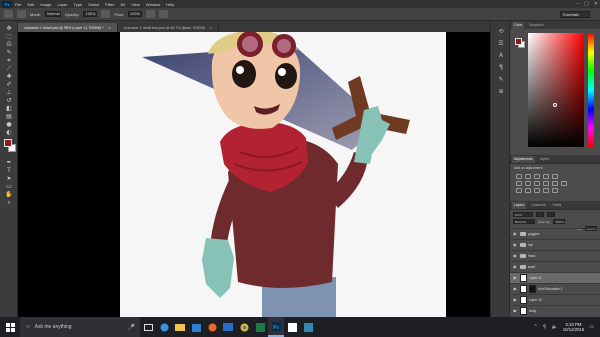 This screenshot has width=600, height=337. Describe the element at coordinates (501, 79) in the screenshot. I see `brush-presets-icon: ✎` at that location.